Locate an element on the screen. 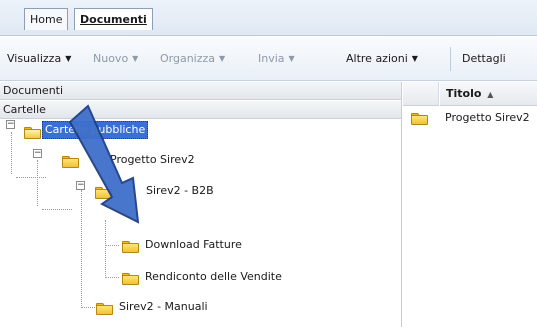  altre-azioni-menu-button: Altre azioni ▼ is located at coordinates (382, 59).